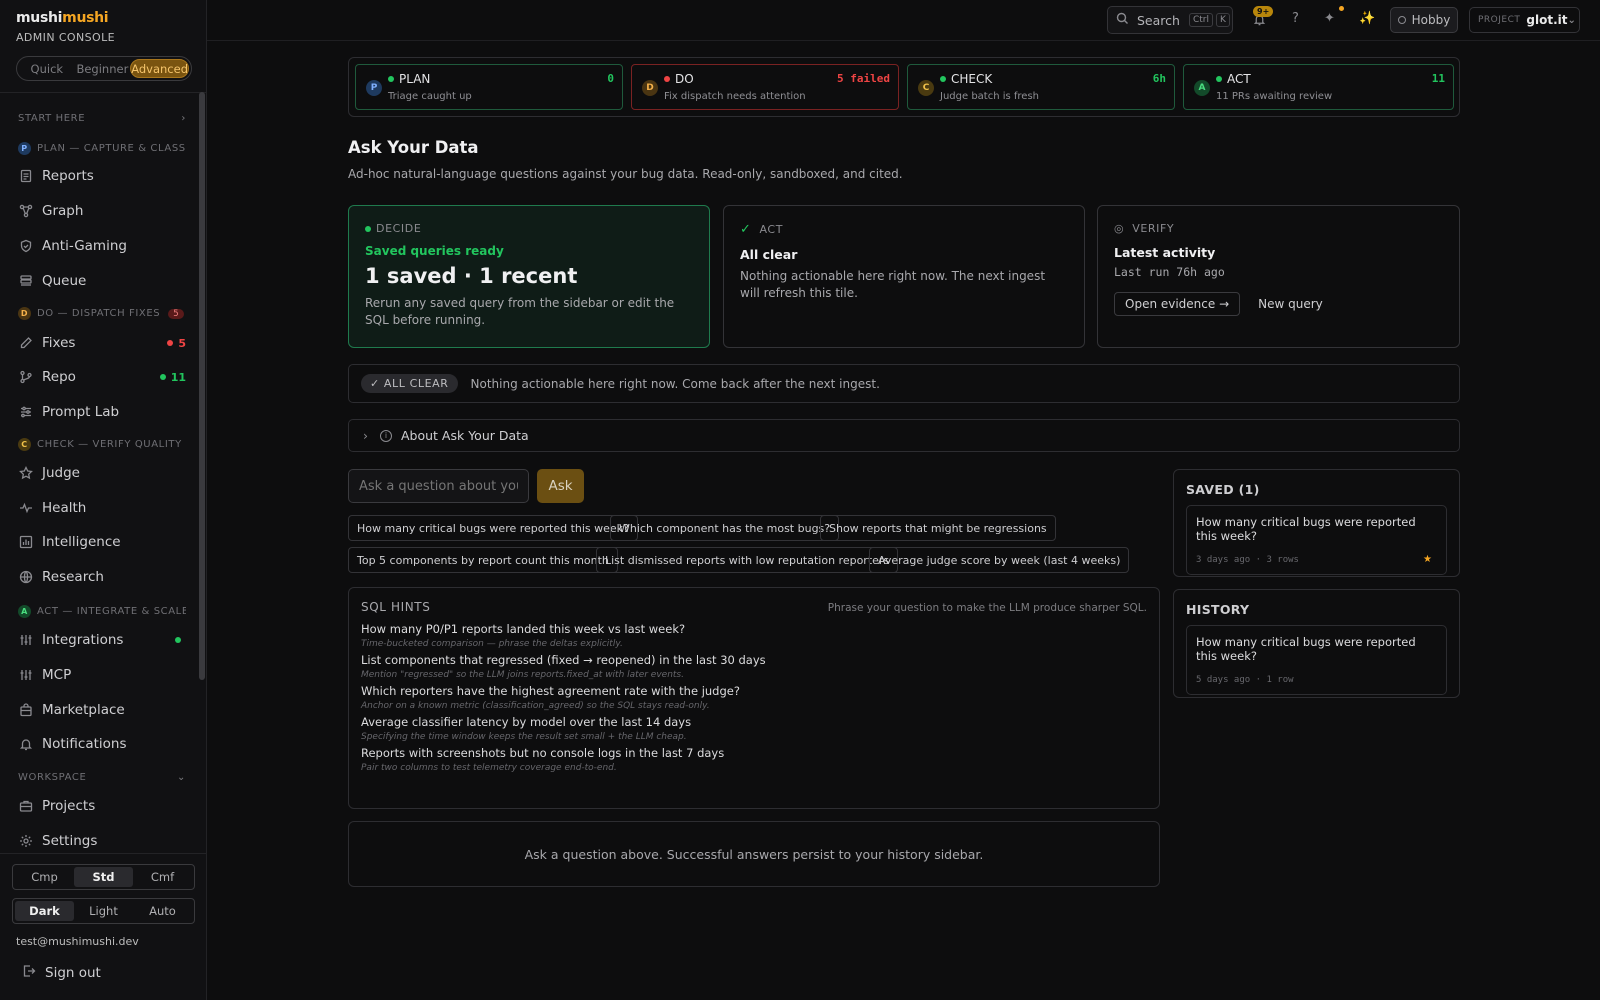 This screenshot has width=1600, height=1000. What do you see at coordinates (102, 744) in the screenshot?
I see `sidebar-item-notifications: Notifications` at bounding box center [102, 744].